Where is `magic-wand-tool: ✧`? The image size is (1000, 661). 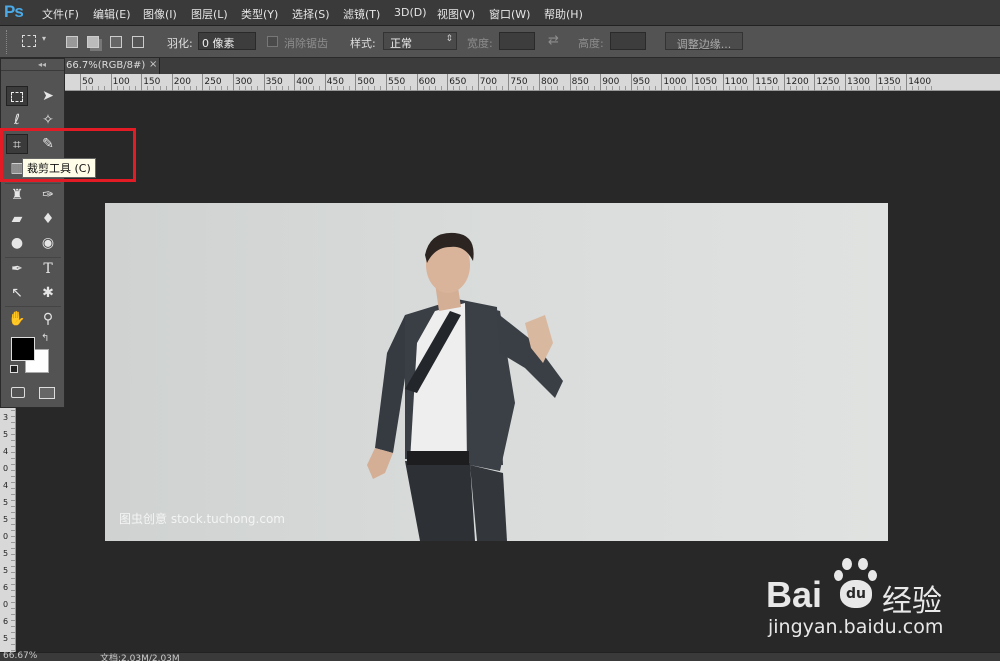
magic-wand-tool: ✧ is located at coordinates (48, 120).